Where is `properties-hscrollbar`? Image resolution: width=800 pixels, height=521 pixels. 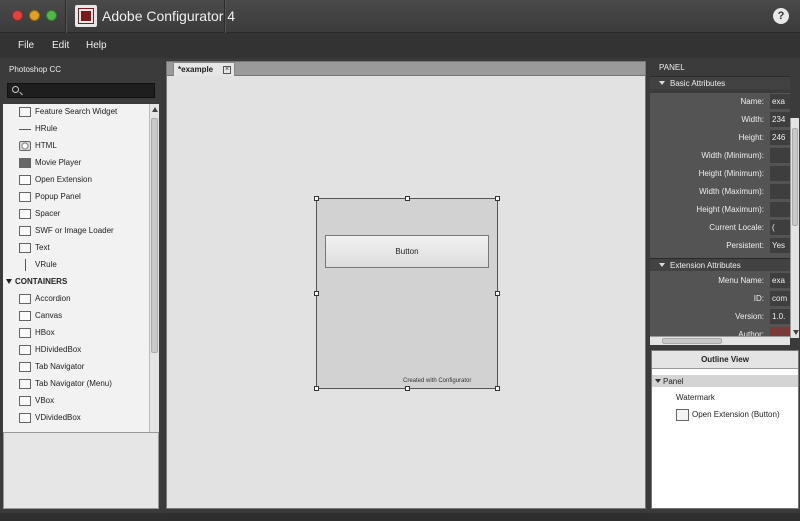
properties-hscrollbar is located at coordinates (720, 340).